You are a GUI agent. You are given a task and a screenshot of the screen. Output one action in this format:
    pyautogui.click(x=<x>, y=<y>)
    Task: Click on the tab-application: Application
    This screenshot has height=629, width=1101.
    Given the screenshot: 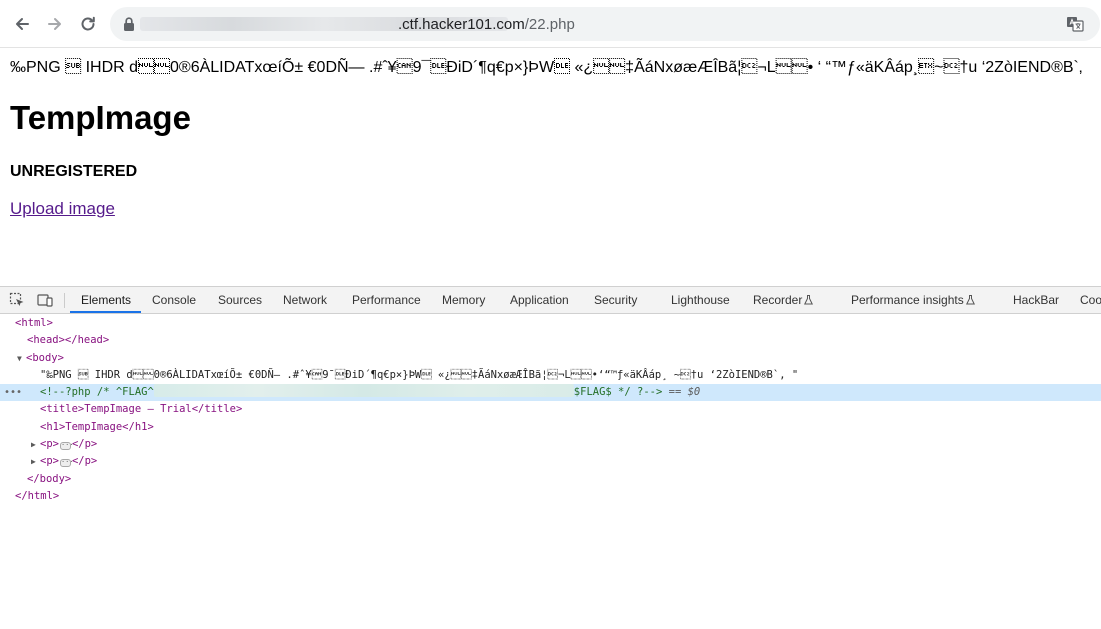 What is the action you would take?
    pyautogui.click(x=539, y=300)
    